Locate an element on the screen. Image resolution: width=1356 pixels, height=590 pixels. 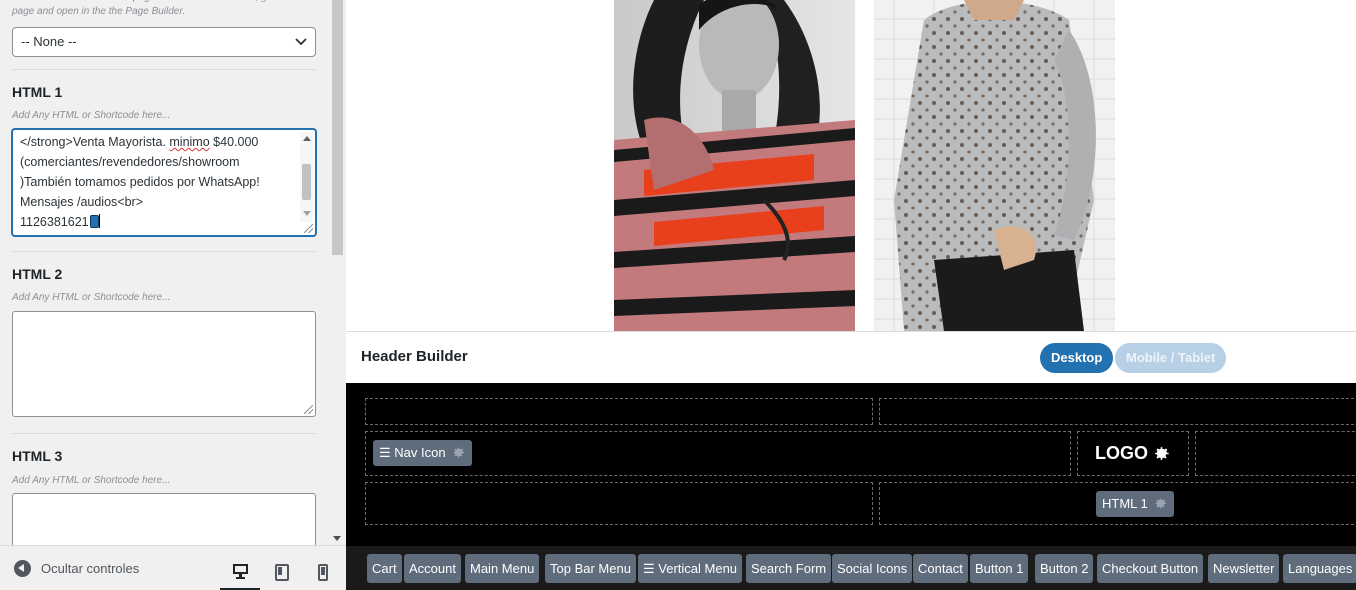
tablet-icon is located at coordinates (282, 572).